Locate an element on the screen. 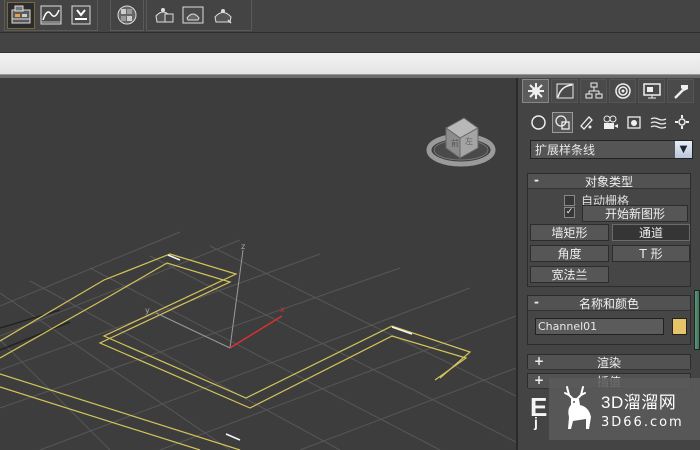  svg-text: 前 is located at coordinates (455, 143).